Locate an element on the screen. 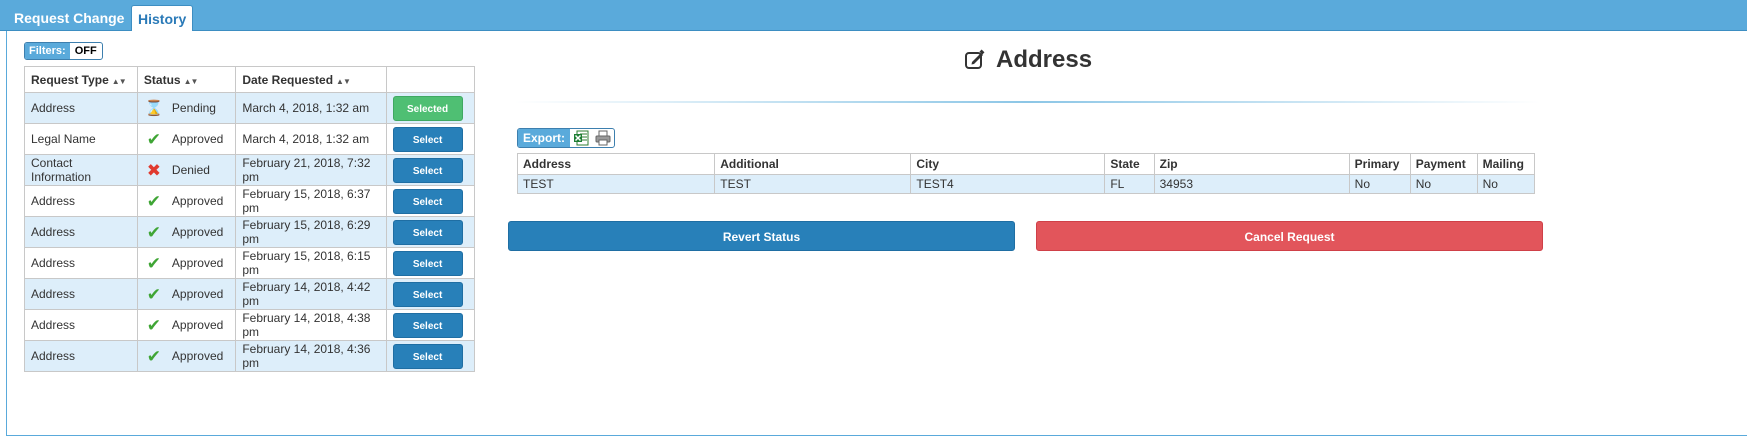 This screenshot has height=436, width=1747. hourglass-icon: ⌛ is located at coordinates (154, 108).